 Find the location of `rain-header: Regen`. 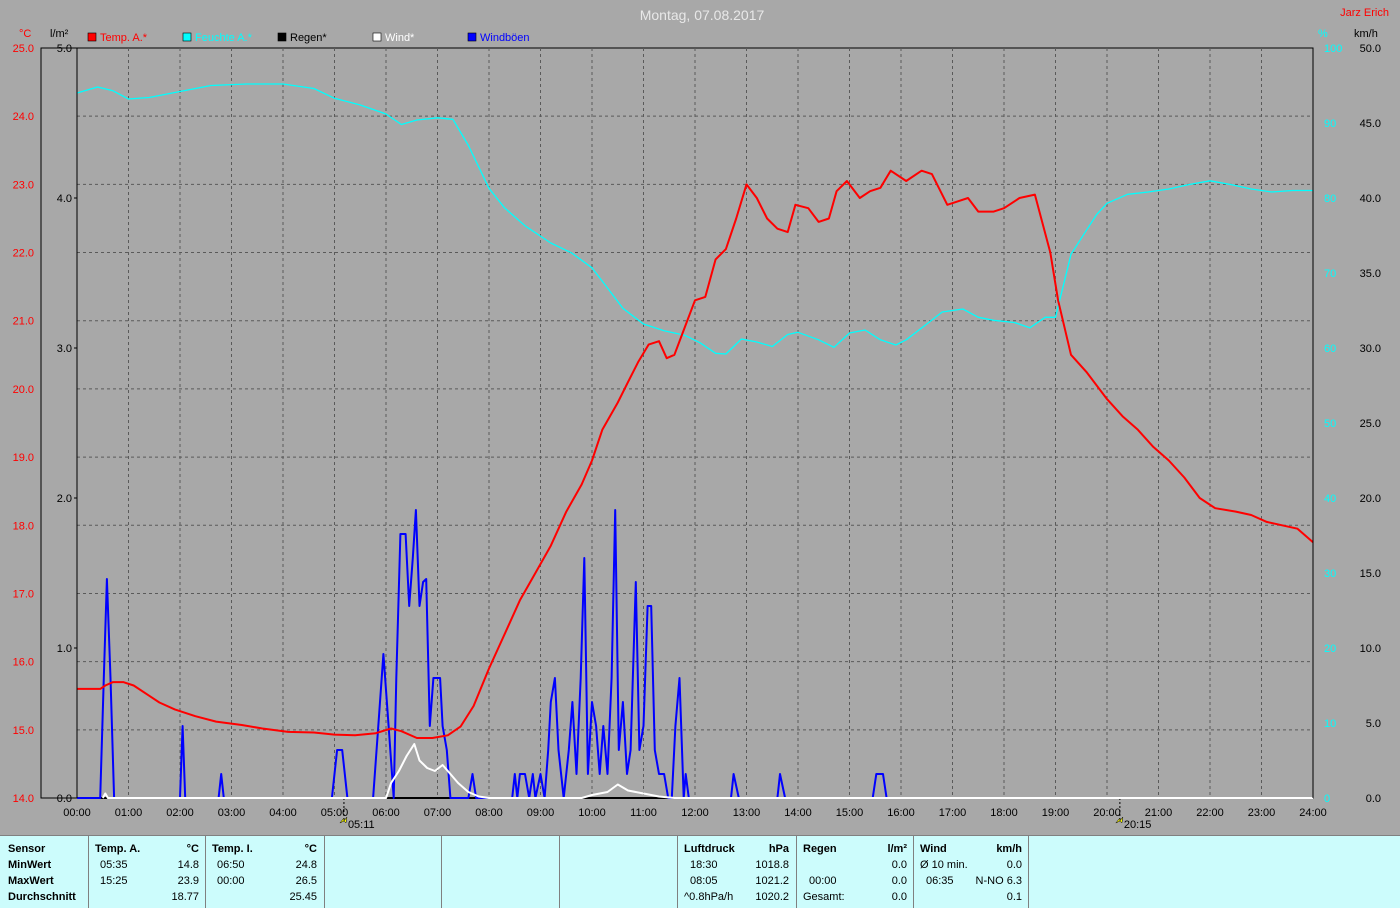

rain-header: Regen is located at coordinates (820, 849).